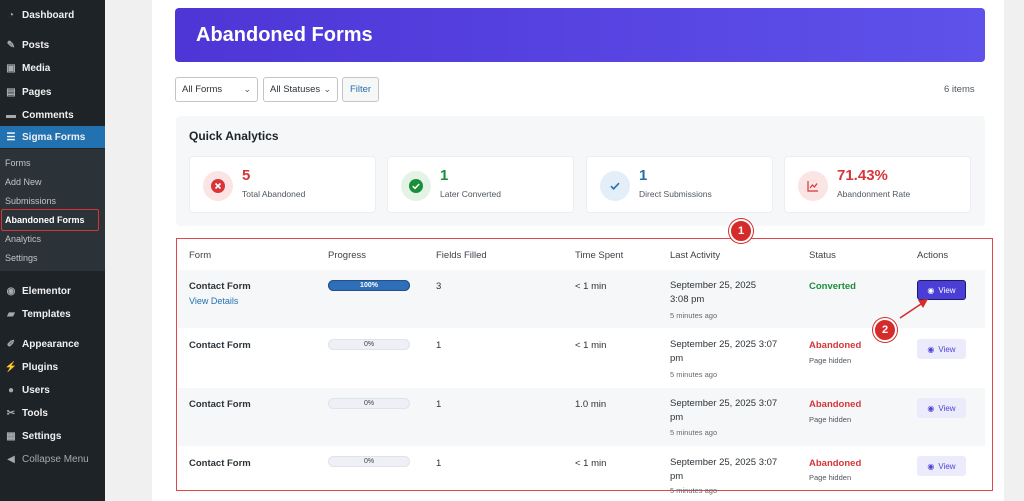 This screenshot has width=1024, height=501. I want to click on sidebar-collapse-menu: ◀ Collapse Menu, so click(52, 459).